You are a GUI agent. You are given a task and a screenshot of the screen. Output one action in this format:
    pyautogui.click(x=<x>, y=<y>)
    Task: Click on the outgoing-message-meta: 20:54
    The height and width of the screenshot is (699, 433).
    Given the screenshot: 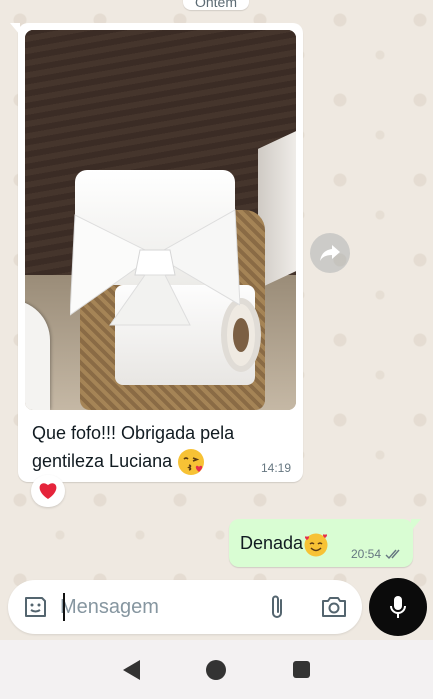 What is the action you would take?
    pyautogui.click(x=377, y=554)
    